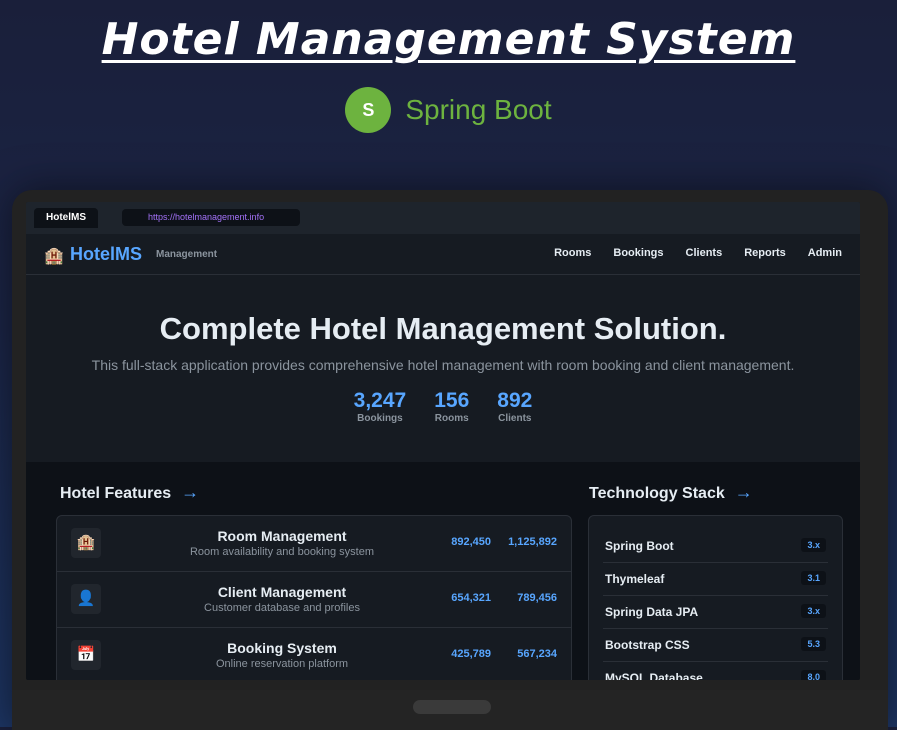 The height and width of the screenshot is (730, 897). I want to click on tech-heading: Technology Stack →, so click(671, 492).